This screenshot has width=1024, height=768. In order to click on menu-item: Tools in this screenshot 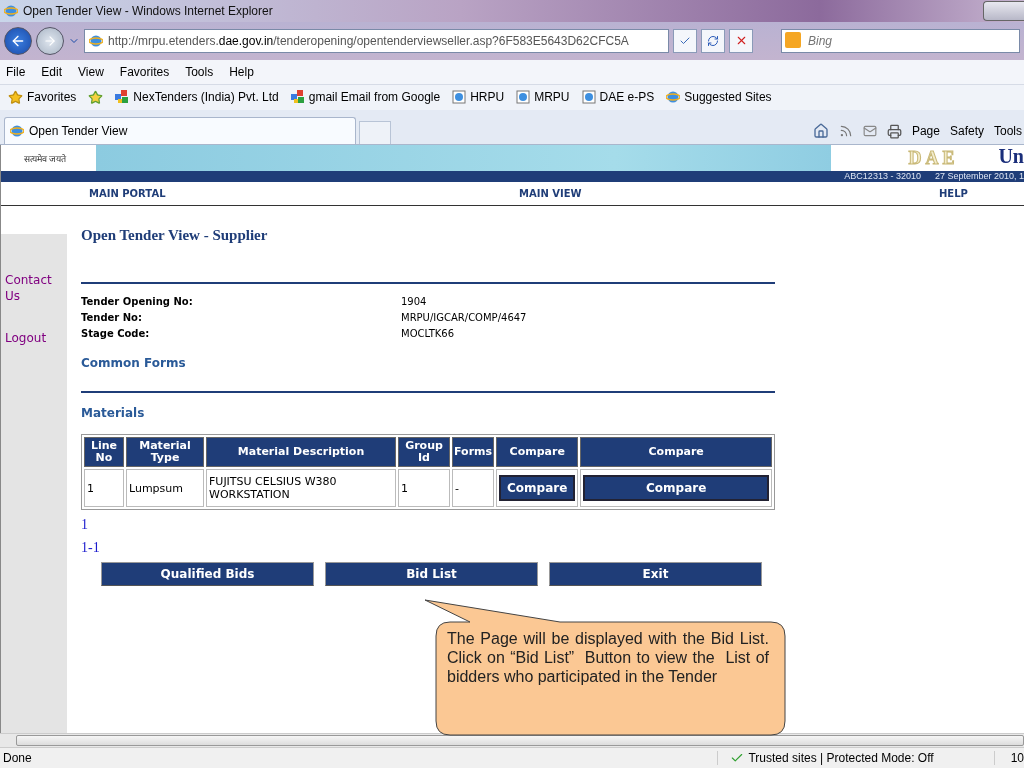, I will do `click(199, 71)`.